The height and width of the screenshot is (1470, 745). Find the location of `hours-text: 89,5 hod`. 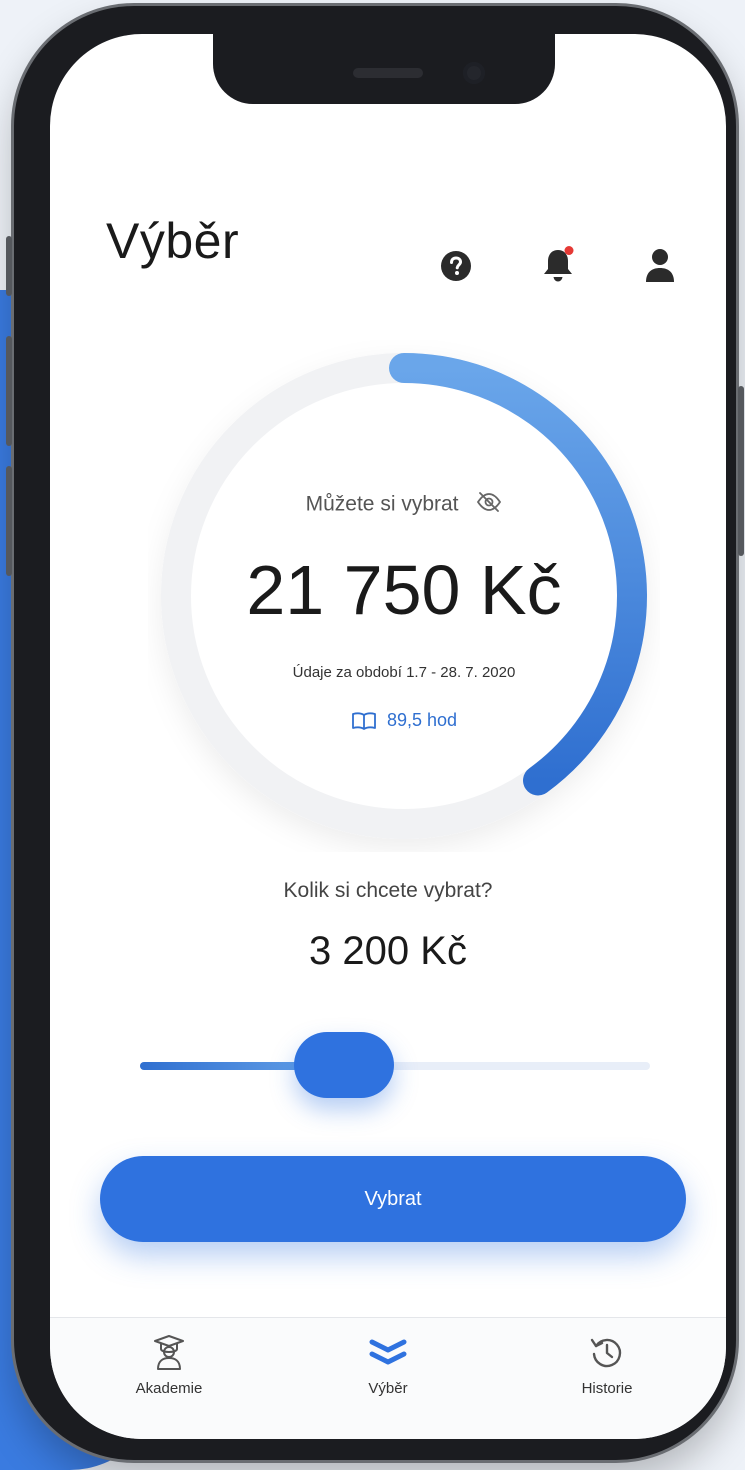

hours-text: 89,5 hod is located at coordinates (422, 720).